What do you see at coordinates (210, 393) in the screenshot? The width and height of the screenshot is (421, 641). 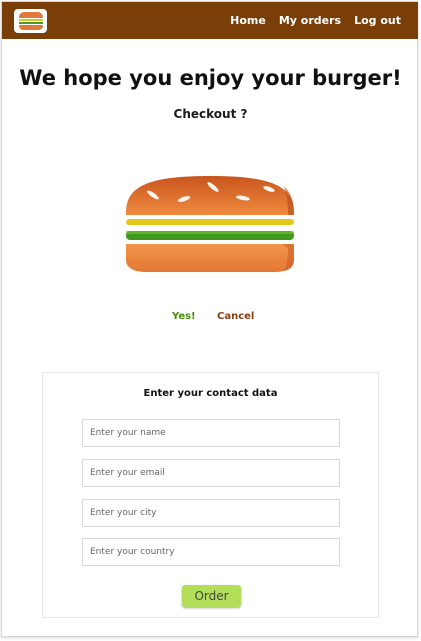 I see `contact-form-title: Enter your contact data` at bounding box center [210, 393].